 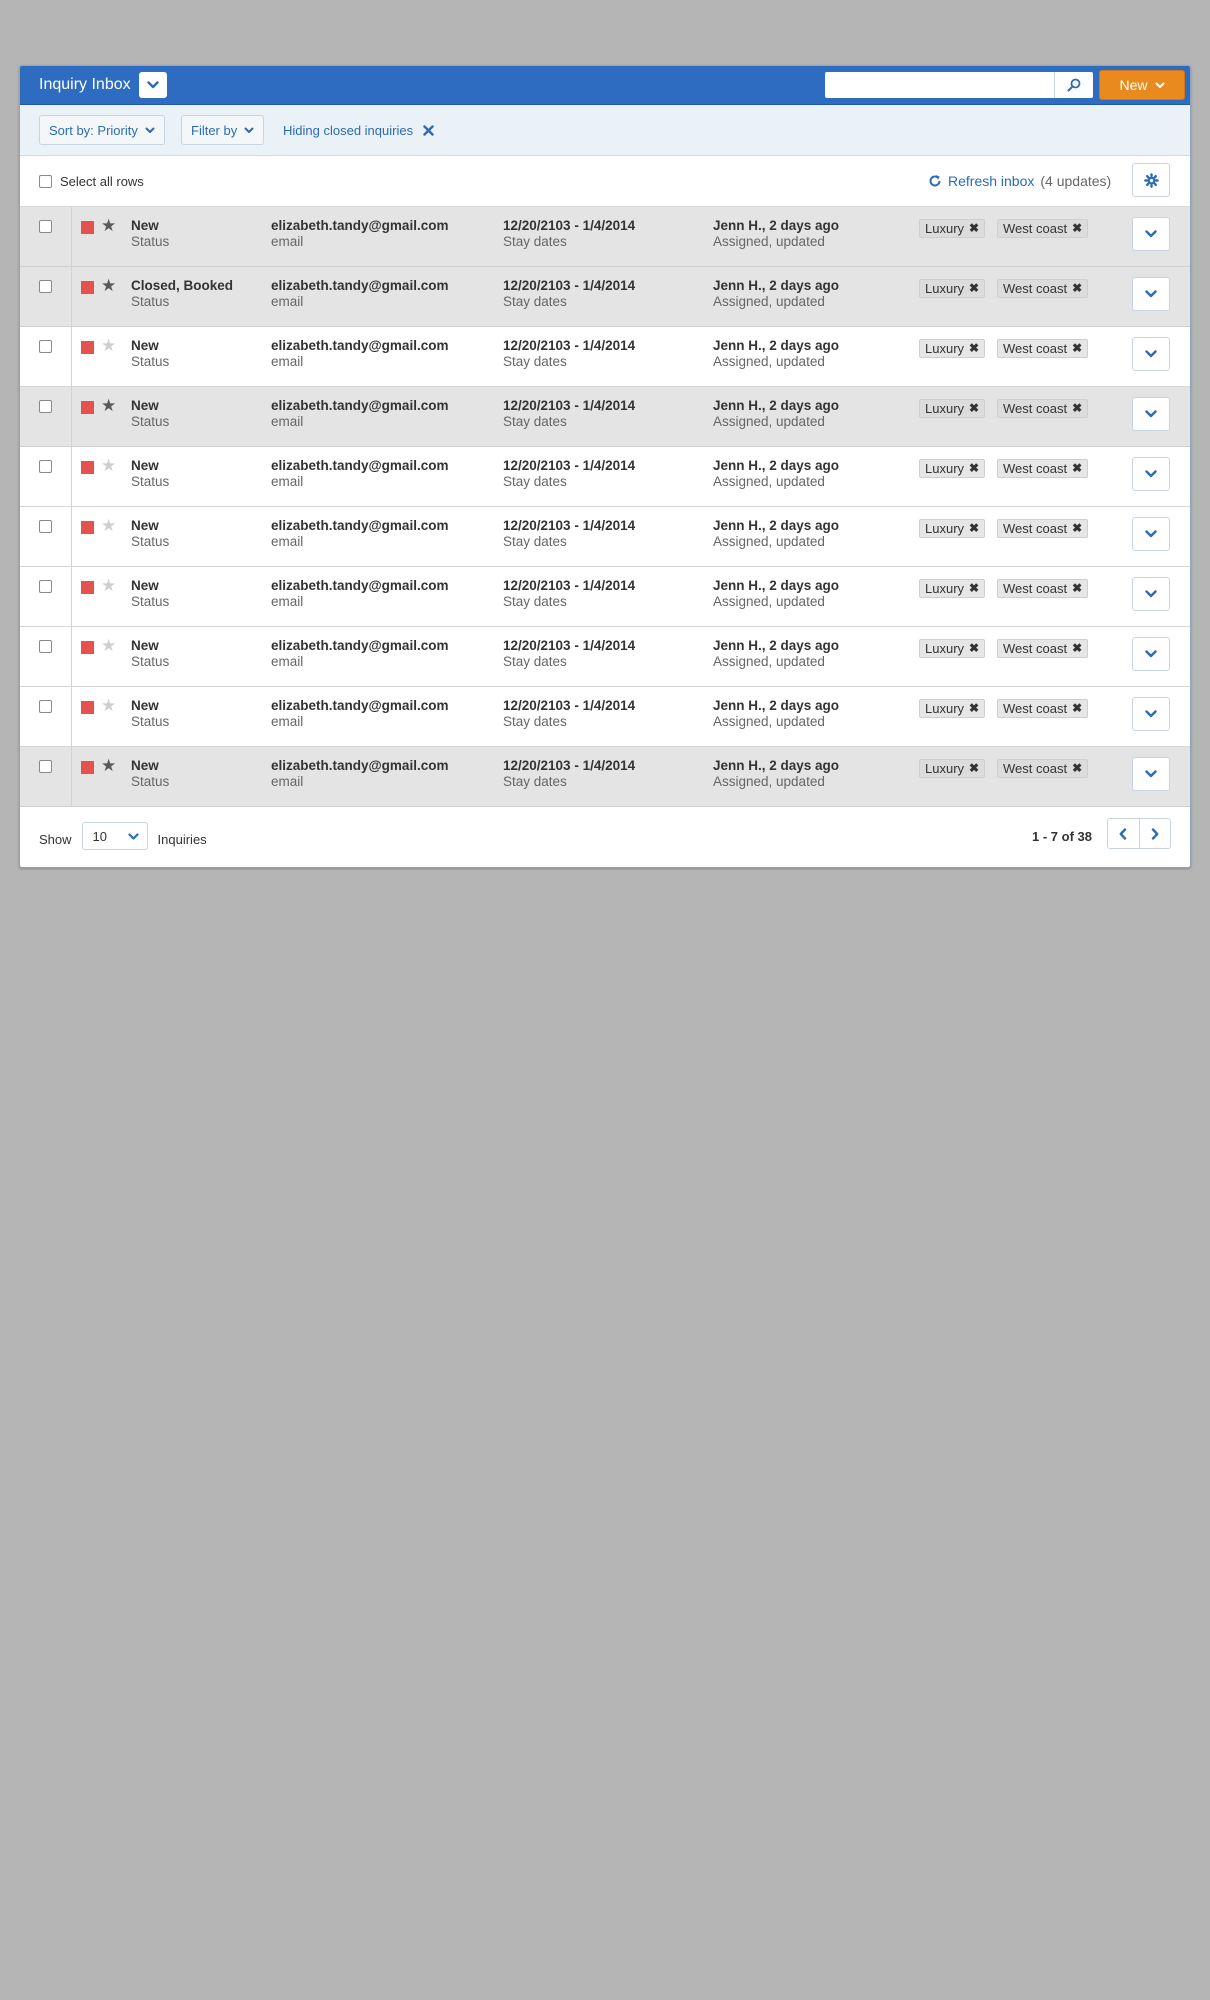 What do you see at coordinates (1019, 181) in the screenshot?
I see `refresh-inbox-link: Refresh inbox (4 updates)` at bounding box center [1019, 181].